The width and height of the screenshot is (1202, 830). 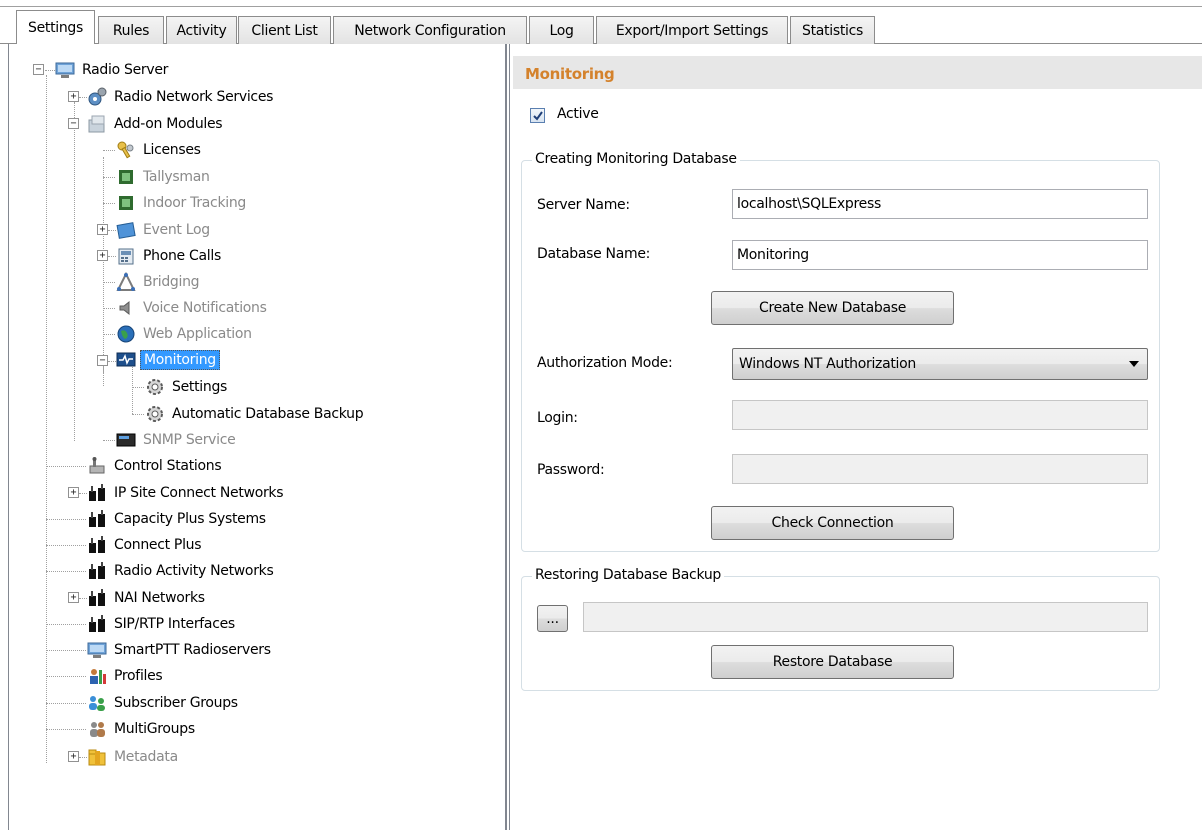 I want to click on database-name-input: Monitoring, so click(x=940, y=255).